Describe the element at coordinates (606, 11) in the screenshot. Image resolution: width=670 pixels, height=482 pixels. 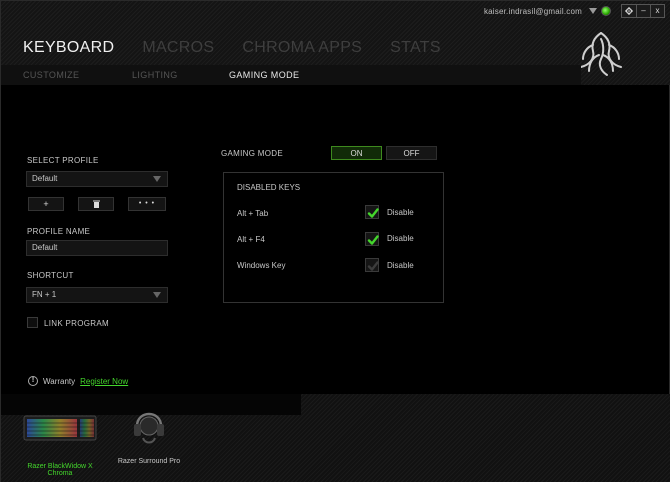
I see `online-status-icon` at that location.